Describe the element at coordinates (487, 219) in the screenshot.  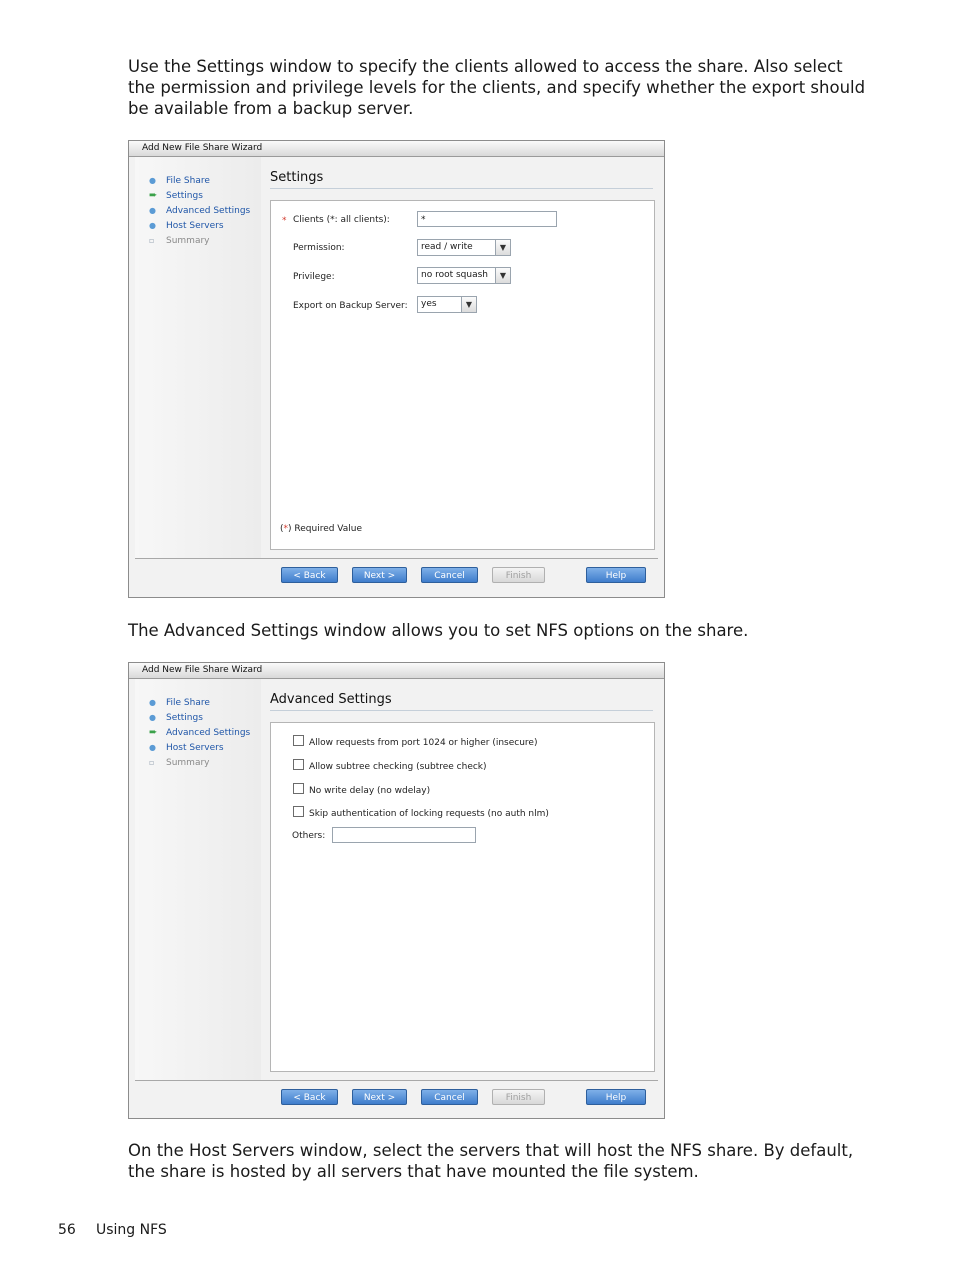
I see `clients-input: *` at that location.